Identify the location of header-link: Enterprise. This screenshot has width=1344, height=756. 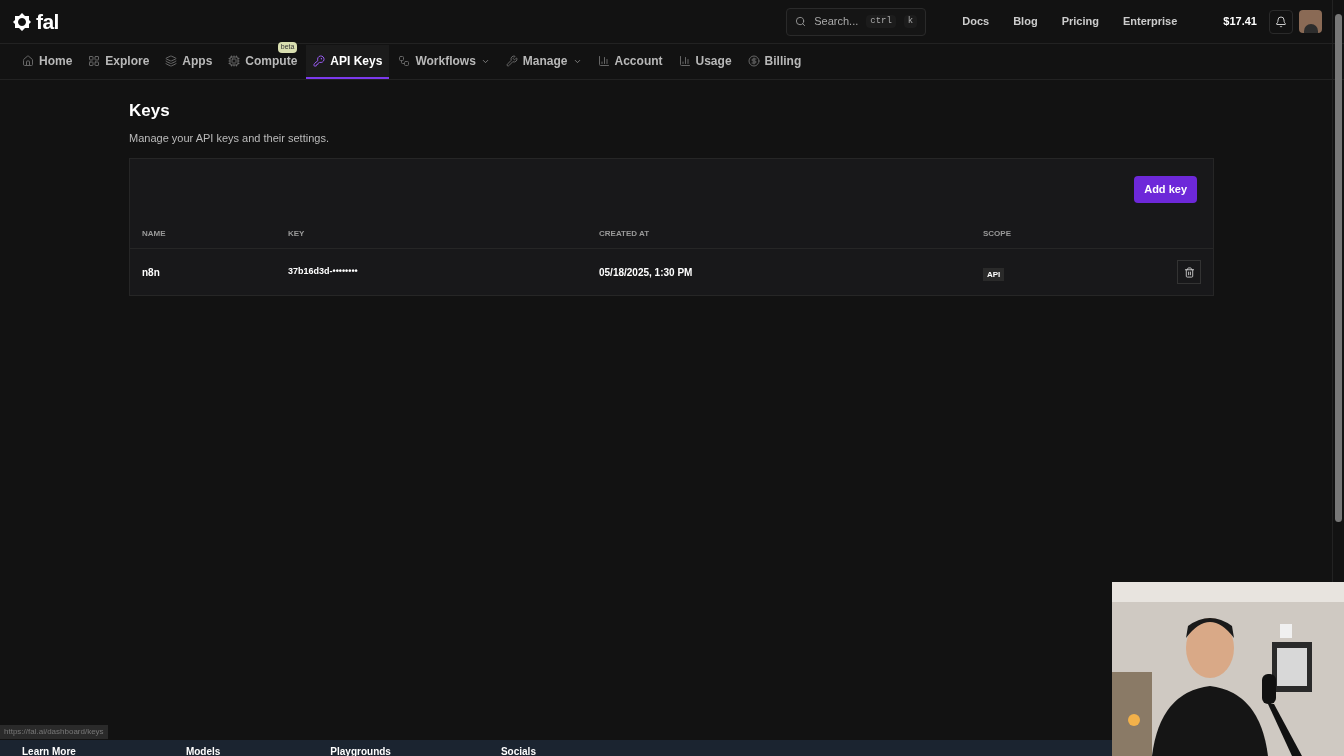
(1150, 21).